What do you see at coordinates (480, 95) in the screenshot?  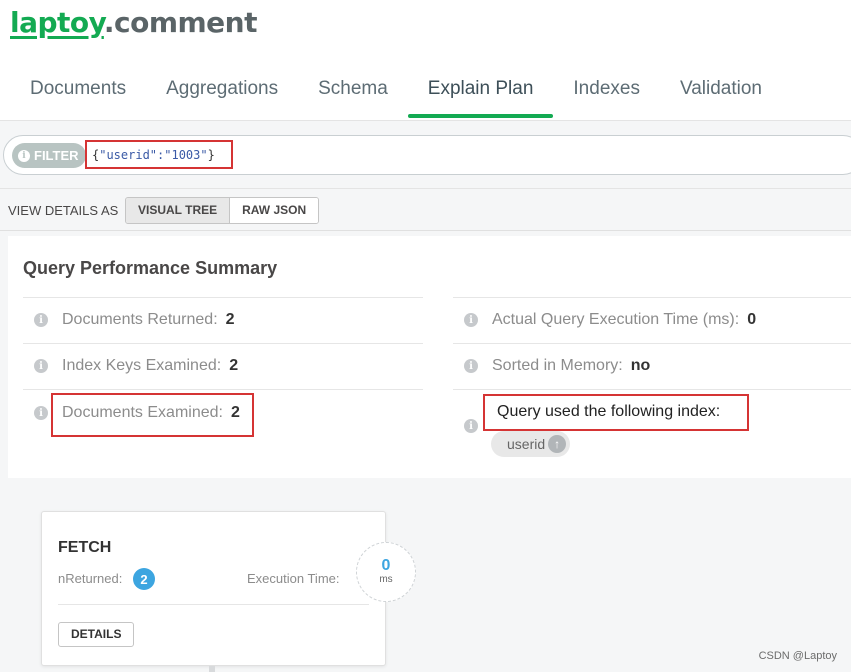 I see `tab-explain-plan: Explain Plan` at bounding box center [480, 95].